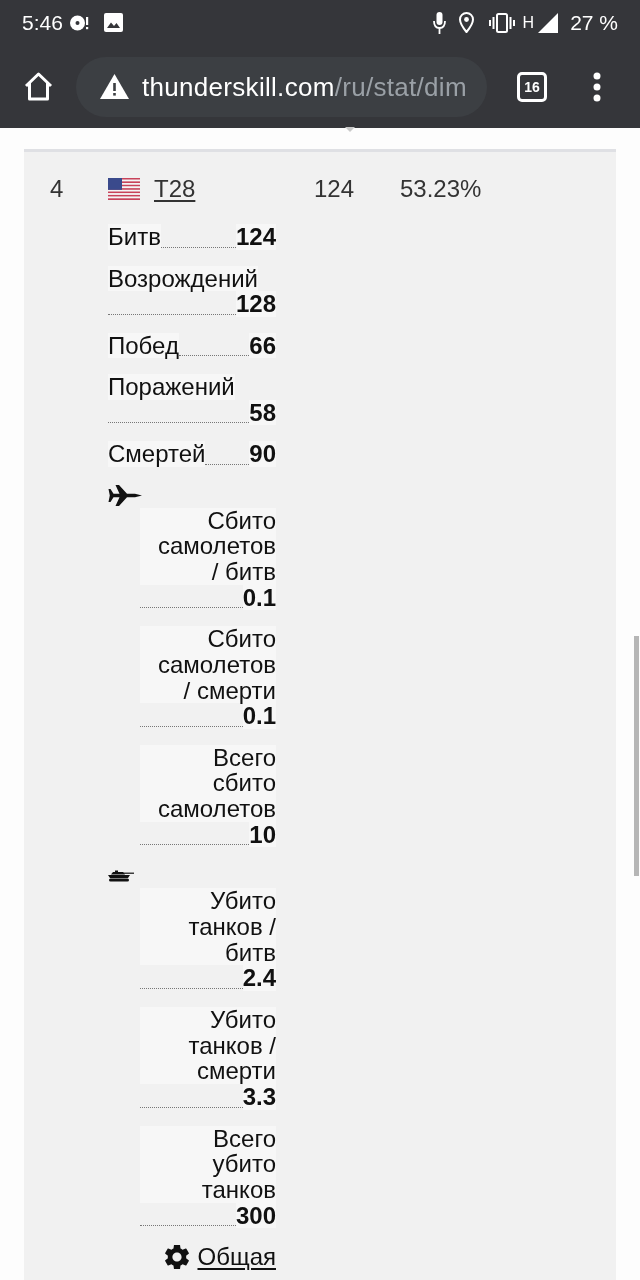 The width and height of the screenshot is (640, 1280). What do you see at coordinates (262, 454) in the screenshot?
I see `stat-value: 90` at bounding box center [262, 454].